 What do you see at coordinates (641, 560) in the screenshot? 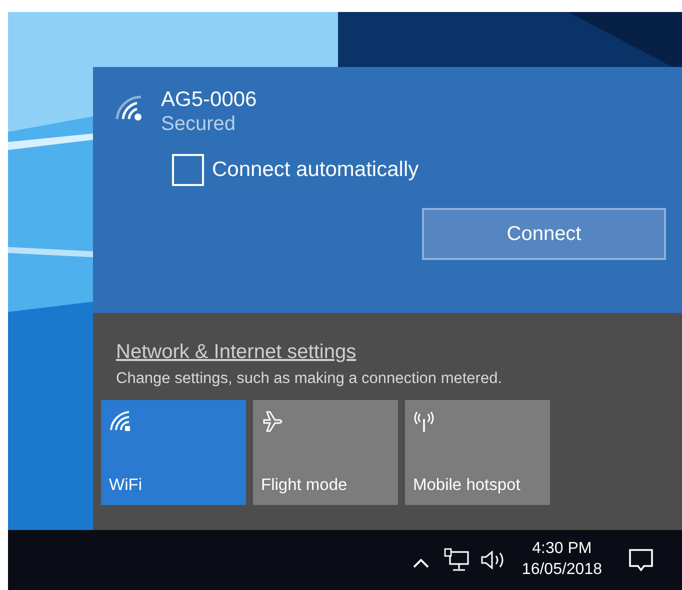
I see `notification-icon` at bounding box center [641, 560].